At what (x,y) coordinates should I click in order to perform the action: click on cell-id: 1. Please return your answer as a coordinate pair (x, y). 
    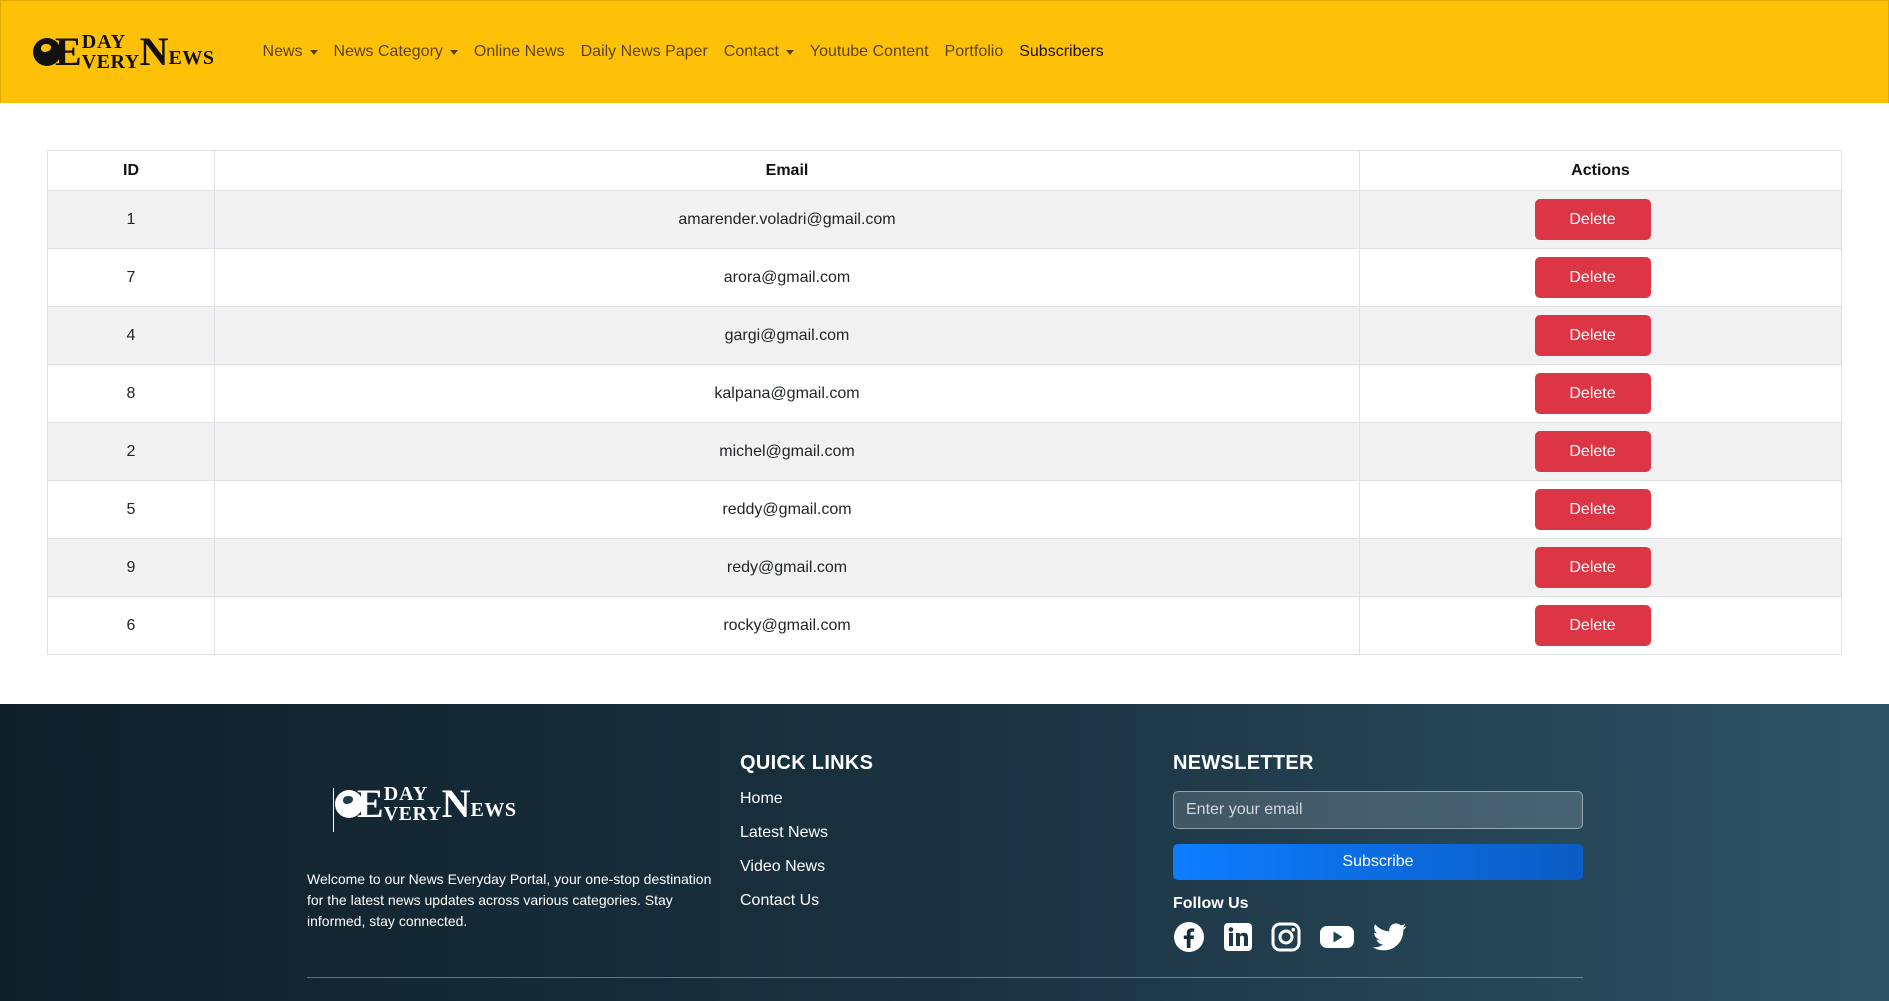
    Looking at the image, I should click on (131, 219).